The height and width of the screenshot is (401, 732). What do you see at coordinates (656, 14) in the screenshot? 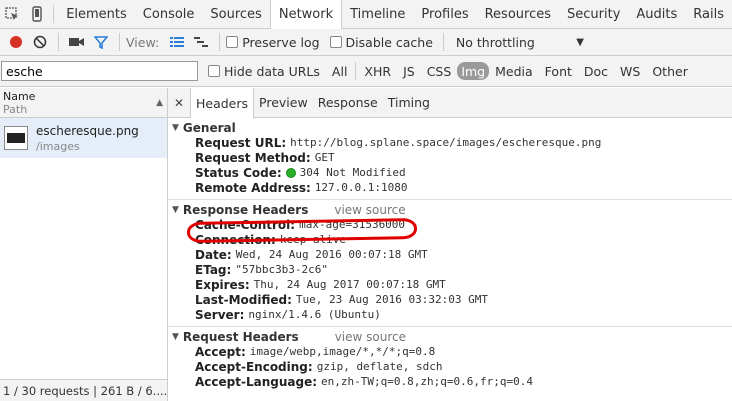
I see `tab-audits: Audits` at bounding box center [656, 14].